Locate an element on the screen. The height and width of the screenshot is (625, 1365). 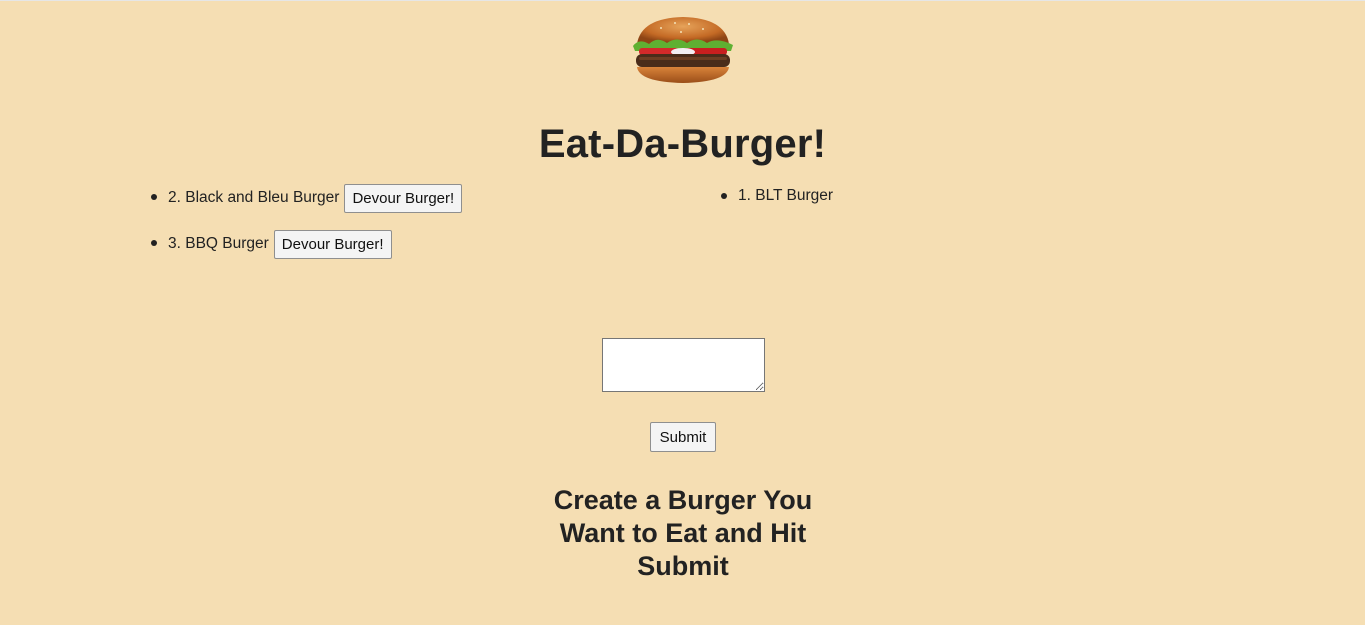
burger-name: 3. BBQ Burger is located at coordinates (218, 243).